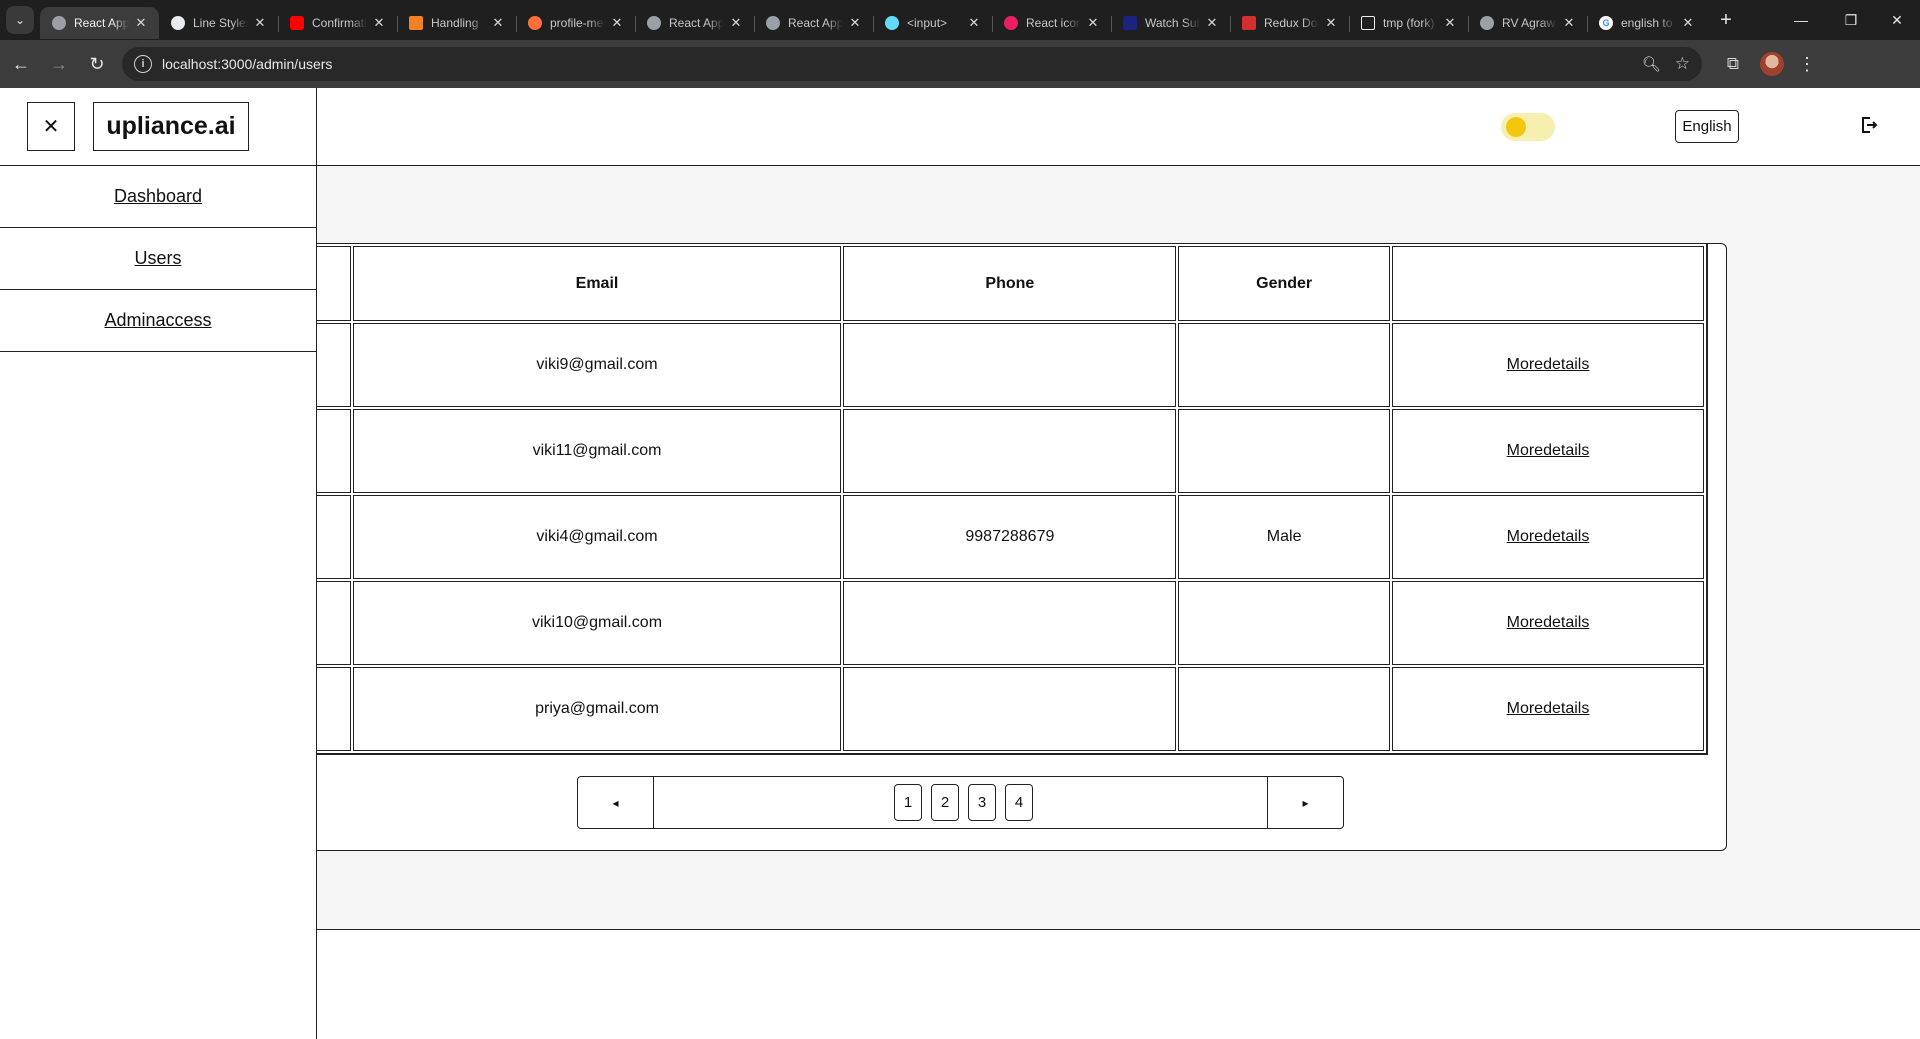 Image resolution: width=1920 pixels, height=1039 pixels. Describe the element at coordinates (1726, 20) in the screenshot. I see `new-tab-plus-icon: +` at that location.